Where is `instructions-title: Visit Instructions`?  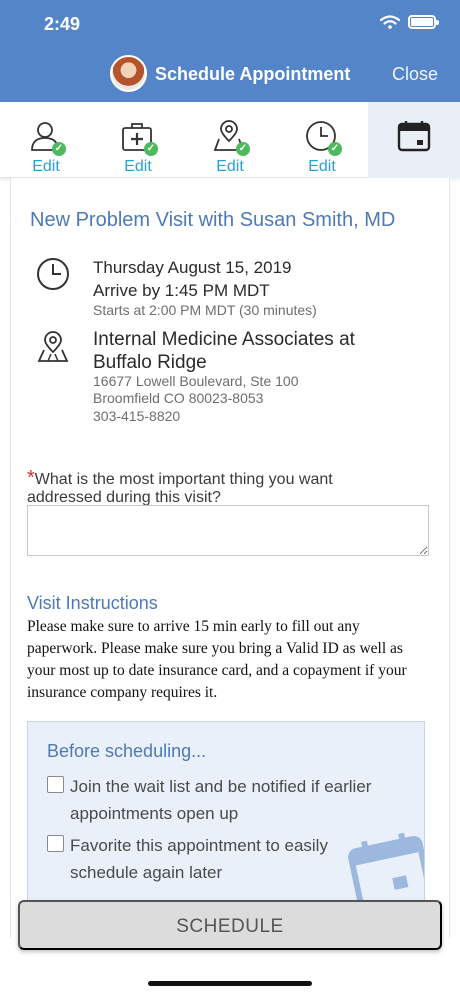
instructions-title: Visit Instructions is located at coordinates (92, 603).